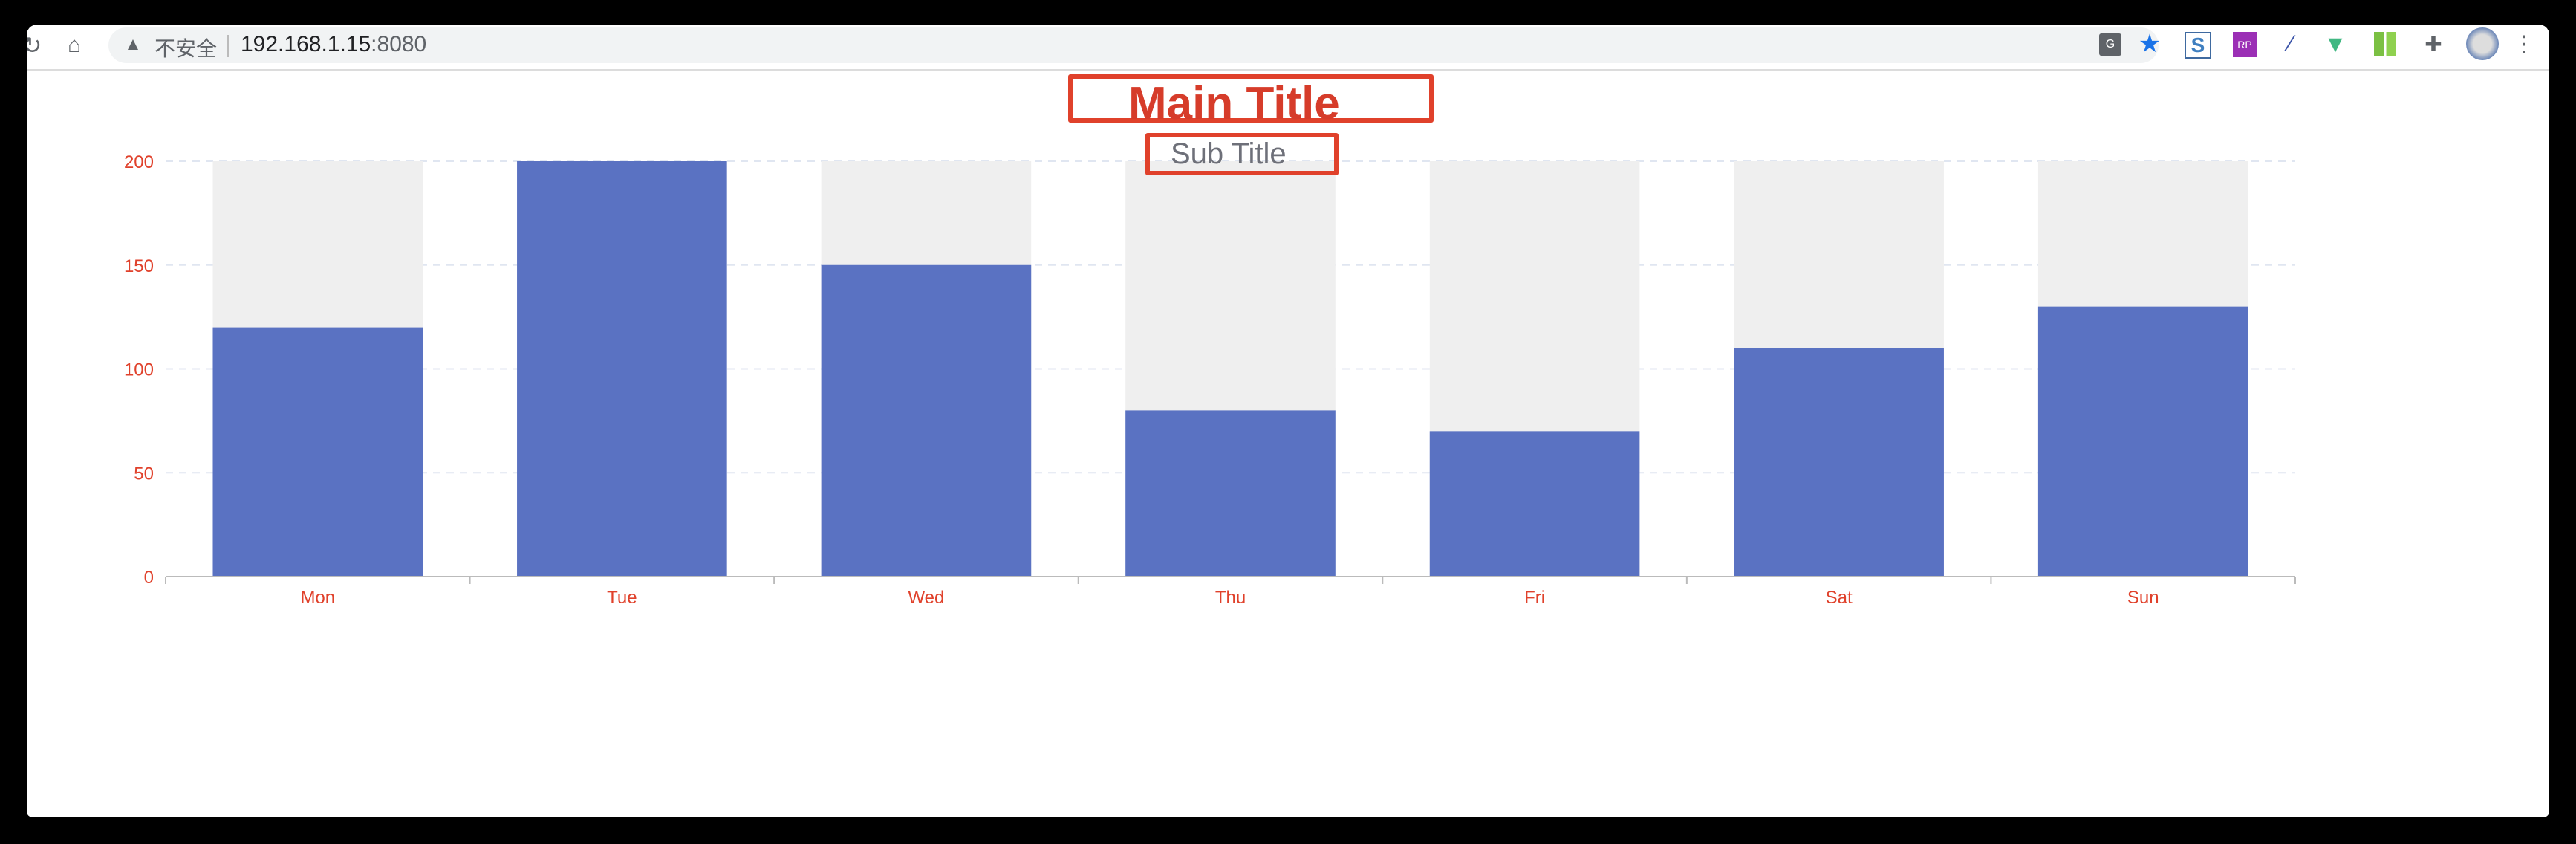  I want to click on chart-title: Main Title, so click(1234, 103).